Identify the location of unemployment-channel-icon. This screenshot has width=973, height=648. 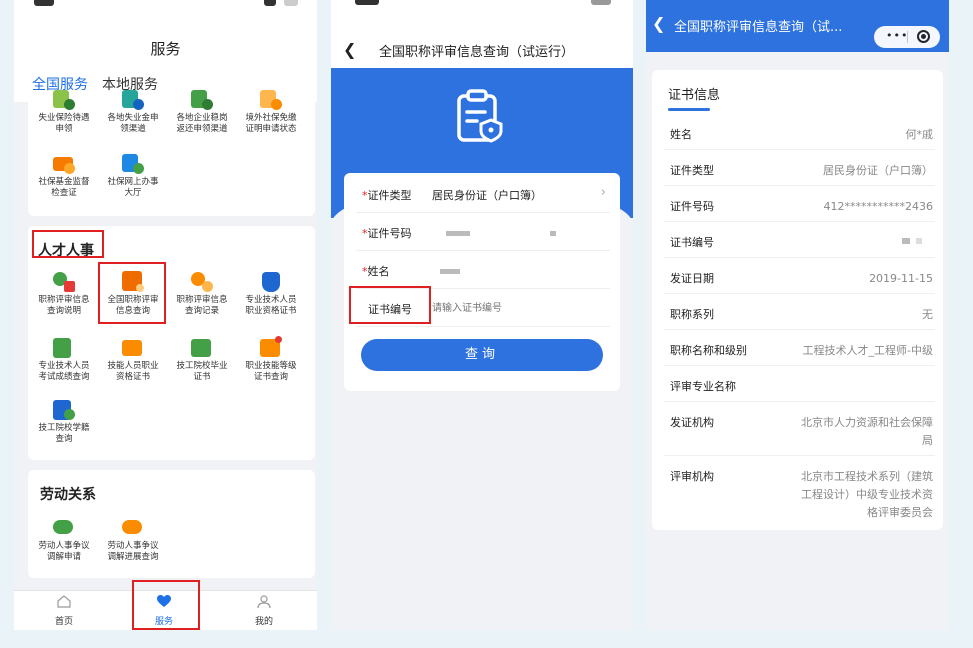
(133, 99).